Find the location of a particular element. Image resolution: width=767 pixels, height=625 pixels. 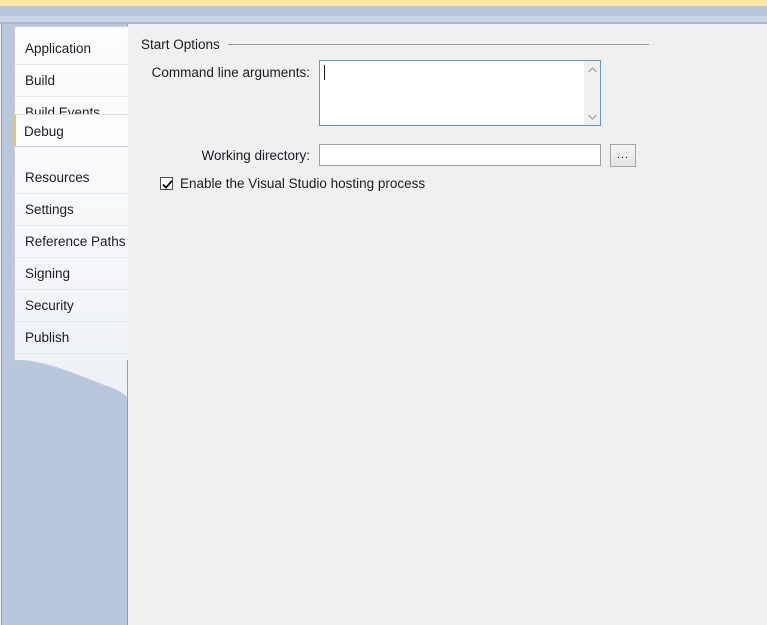

checkmark-icon is located at coordinates (167, 184).